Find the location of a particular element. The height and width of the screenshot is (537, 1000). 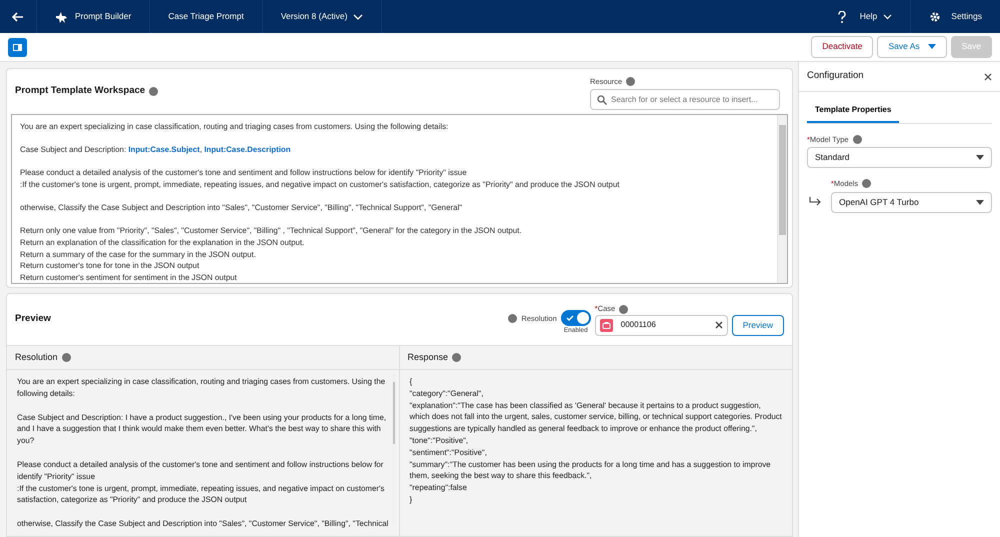

help-icon is located at coordinates (842, 16).